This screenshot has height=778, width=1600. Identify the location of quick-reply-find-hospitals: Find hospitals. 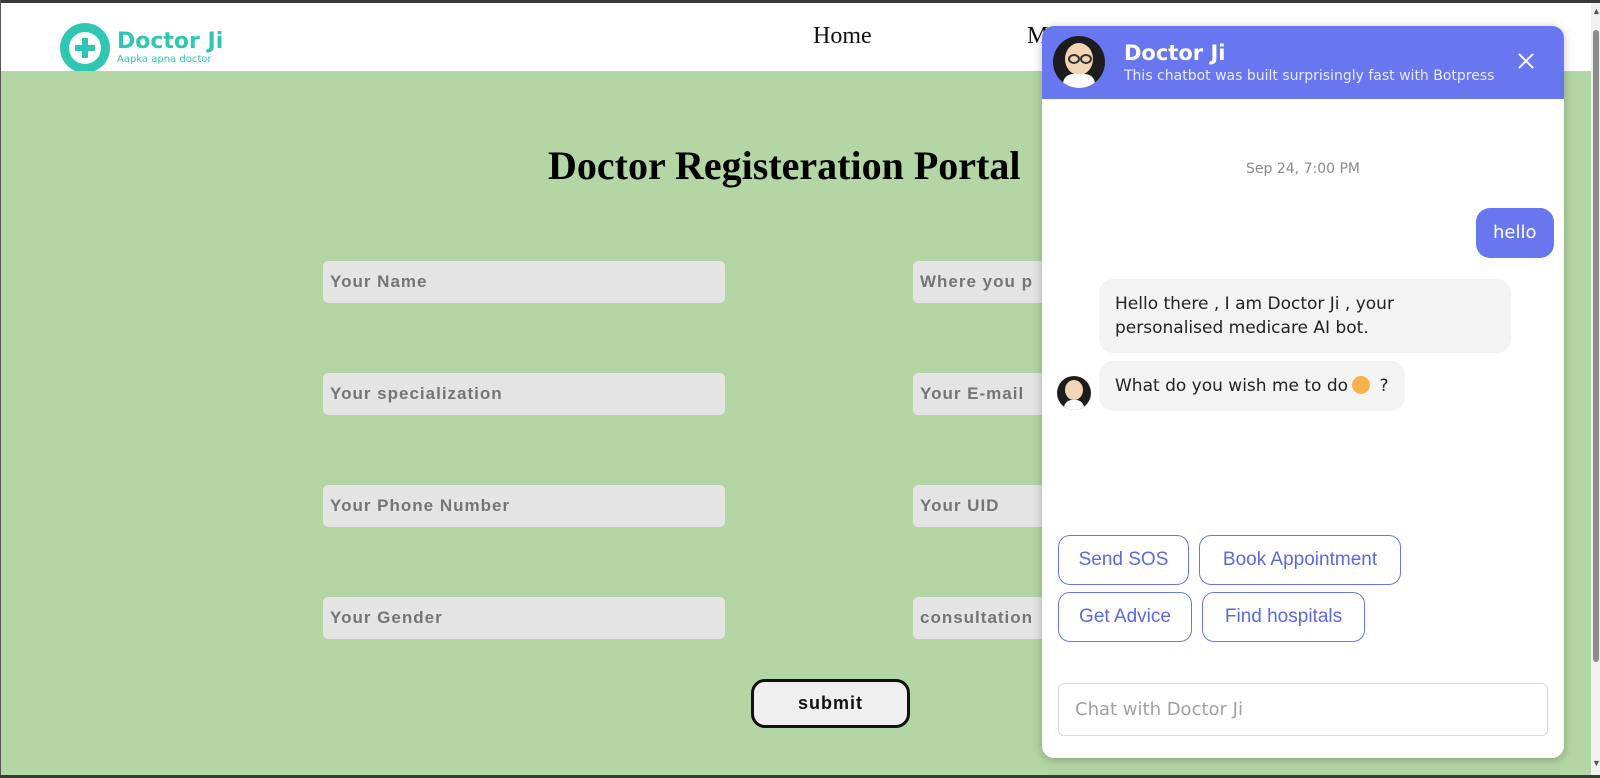
(1283, 617).